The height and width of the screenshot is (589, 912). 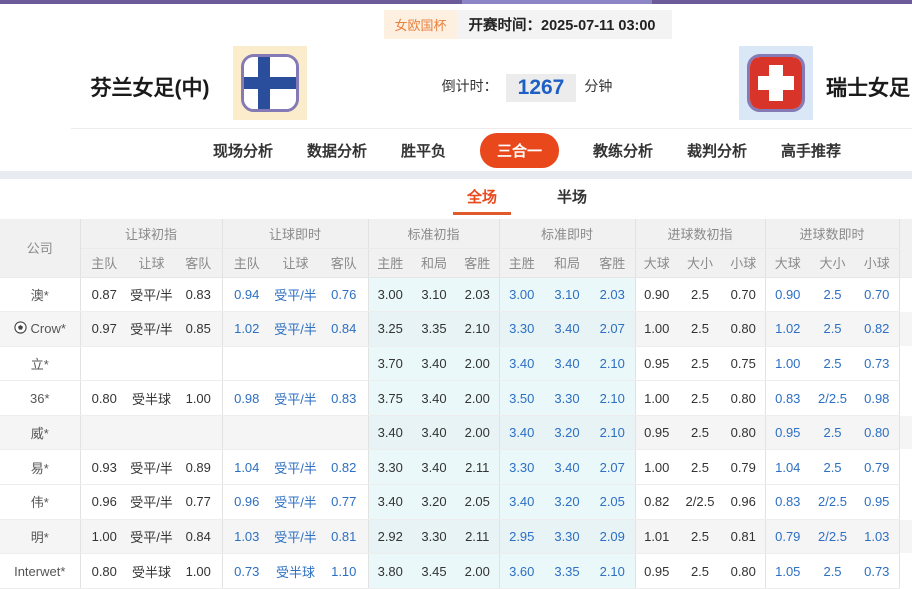 What do you see at coordinates (877, 364) in the screenshot?
I see `odds-cell: 0.73` at bounding box center [877, 364].